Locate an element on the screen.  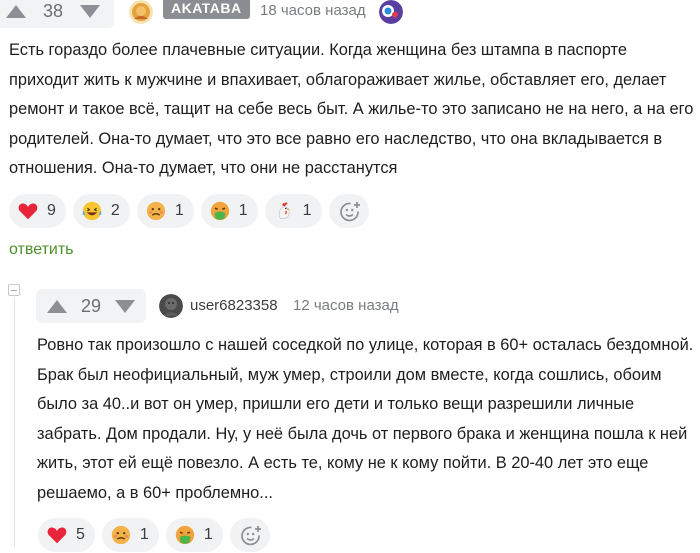
comment-score: 29 is located at coordinates (91, 305).